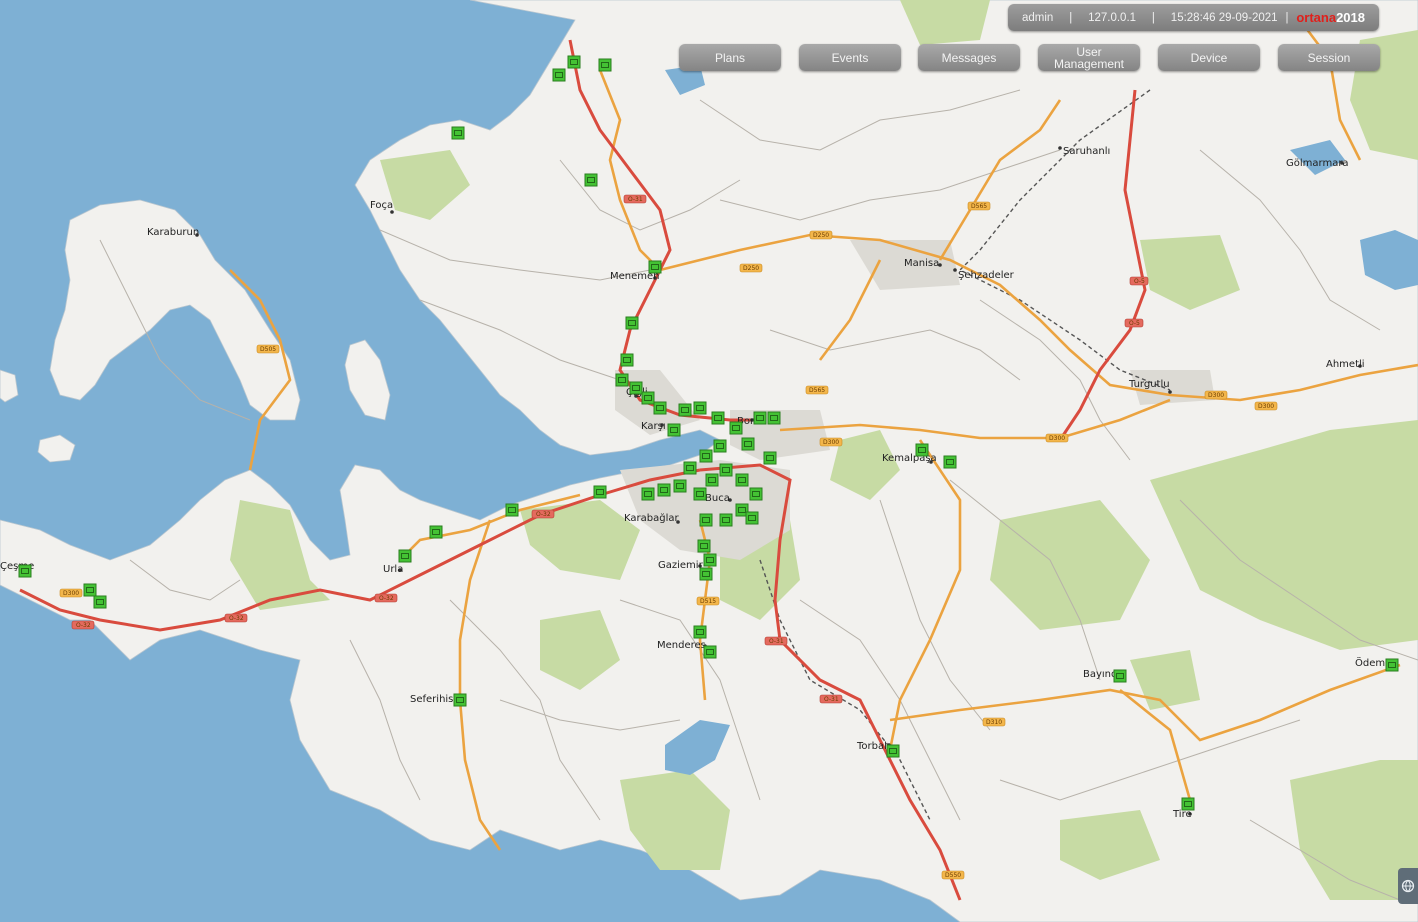 This screenshot has height=922, width=1418. Describe the element at coordinates (923, 263) in the screenshot. I see `place-manisa: Manisa` at that location.